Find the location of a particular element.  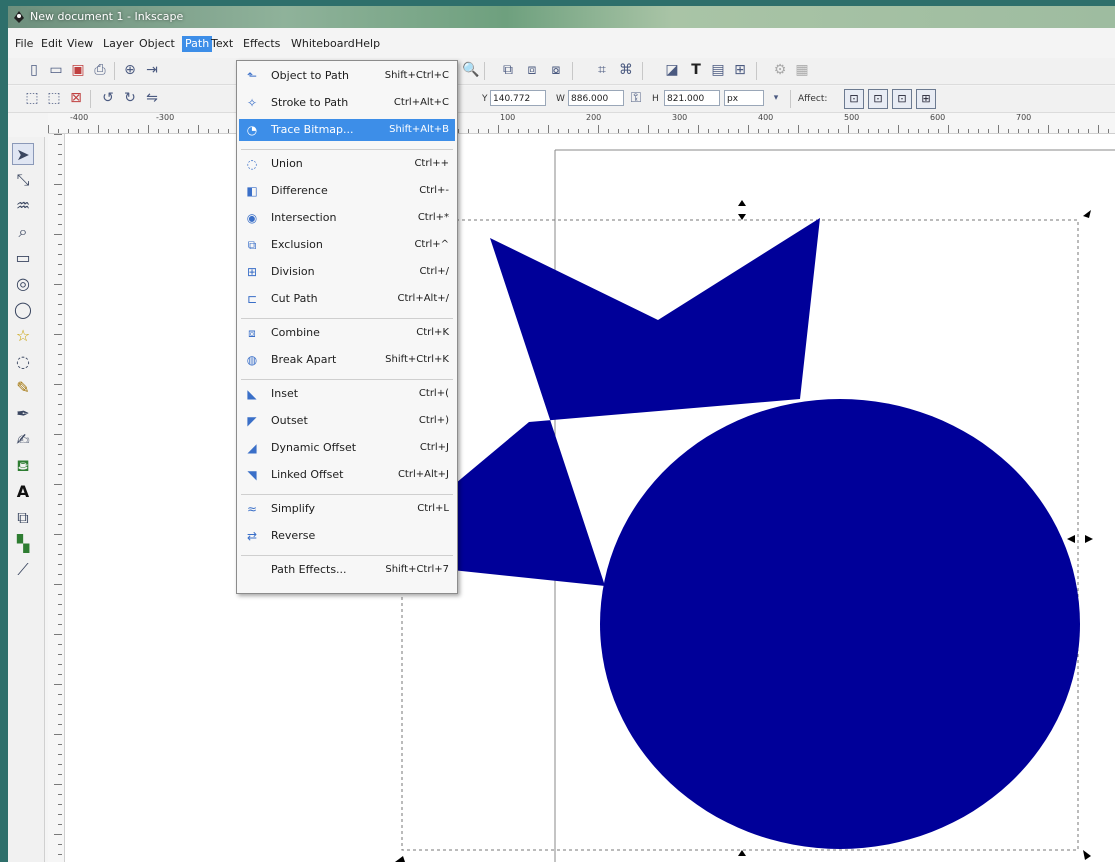

title-bar: New document 1 - Inkscape is located at coordinates (561, 17).